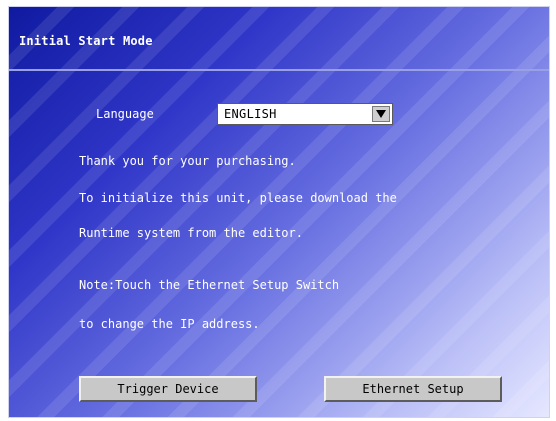 This screenshot has width=556, height=421. What do you see at coordinates (187, 161) in the screenshot?
I see `message-line-1: Thank you for your purchasing.` at bounding box center [187, 161].